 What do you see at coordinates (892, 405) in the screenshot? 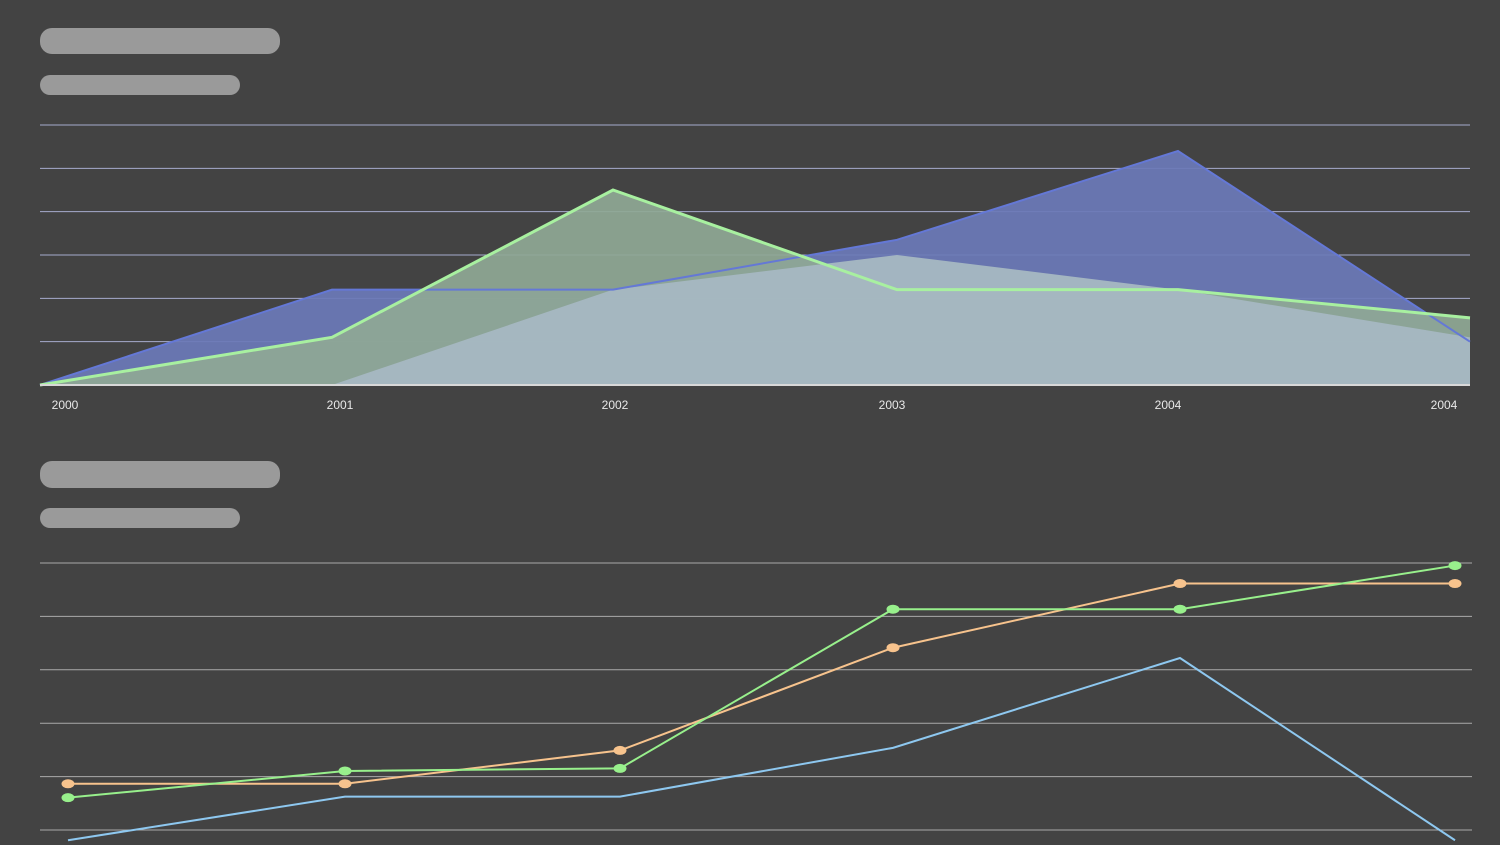
I see `x-tick-label: 2003` at bounding box center [892, 405].